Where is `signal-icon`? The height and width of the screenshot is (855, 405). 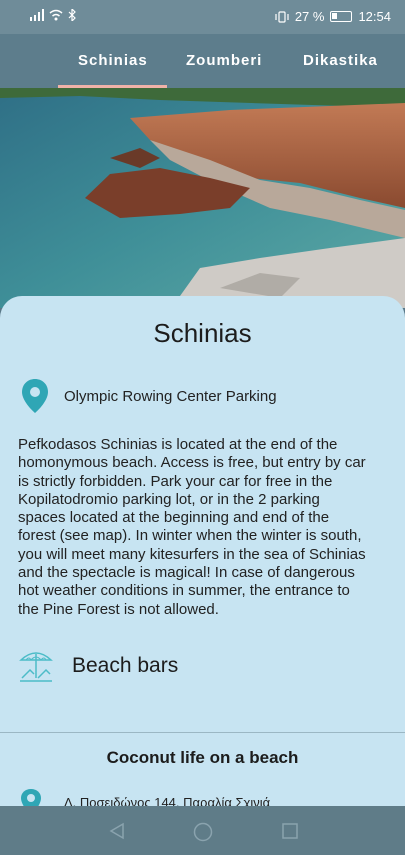
signal-icon is located at coordinates (37, 15).